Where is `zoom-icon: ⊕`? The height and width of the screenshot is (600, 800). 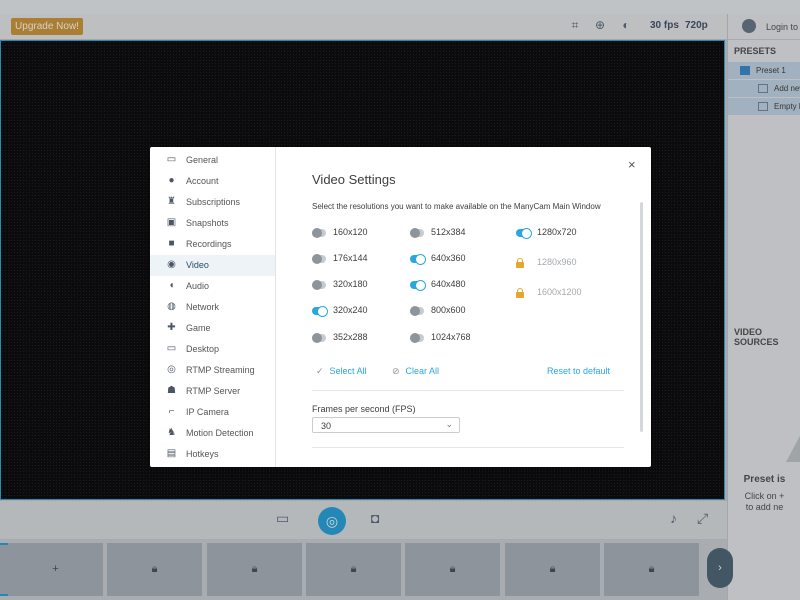
zoom-icon: ⊕ is located at coordinates (600, 25).